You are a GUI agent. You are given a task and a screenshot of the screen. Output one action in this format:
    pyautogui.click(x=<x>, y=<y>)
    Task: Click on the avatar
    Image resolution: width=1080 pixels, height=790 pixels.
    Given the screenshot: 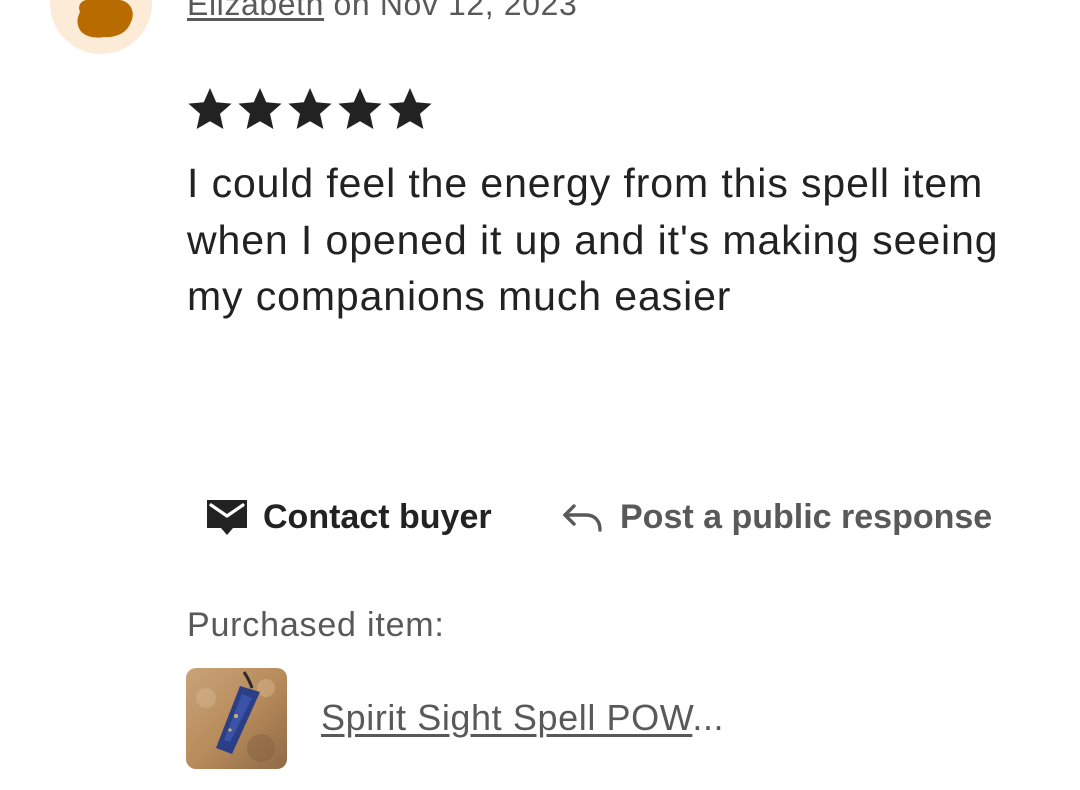 What is the action you would take?
    pyautogui.click(x=101, y=27)
    